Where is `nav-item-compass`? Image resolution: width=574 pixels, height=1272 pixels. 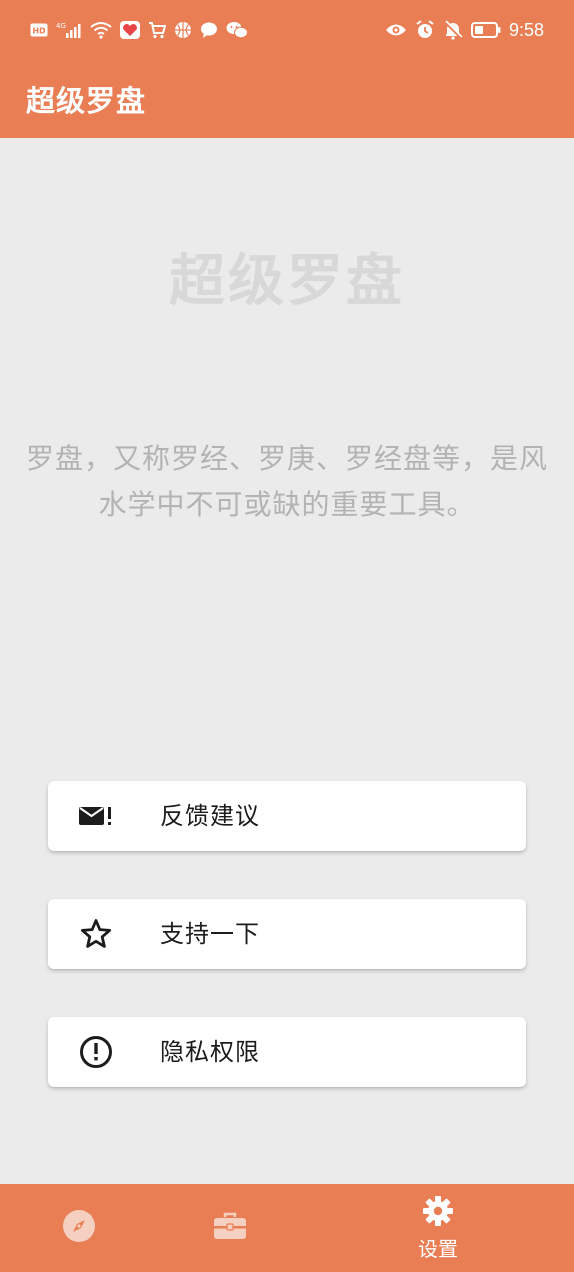
nav-item-compass is located at coordinates (79, 1228).